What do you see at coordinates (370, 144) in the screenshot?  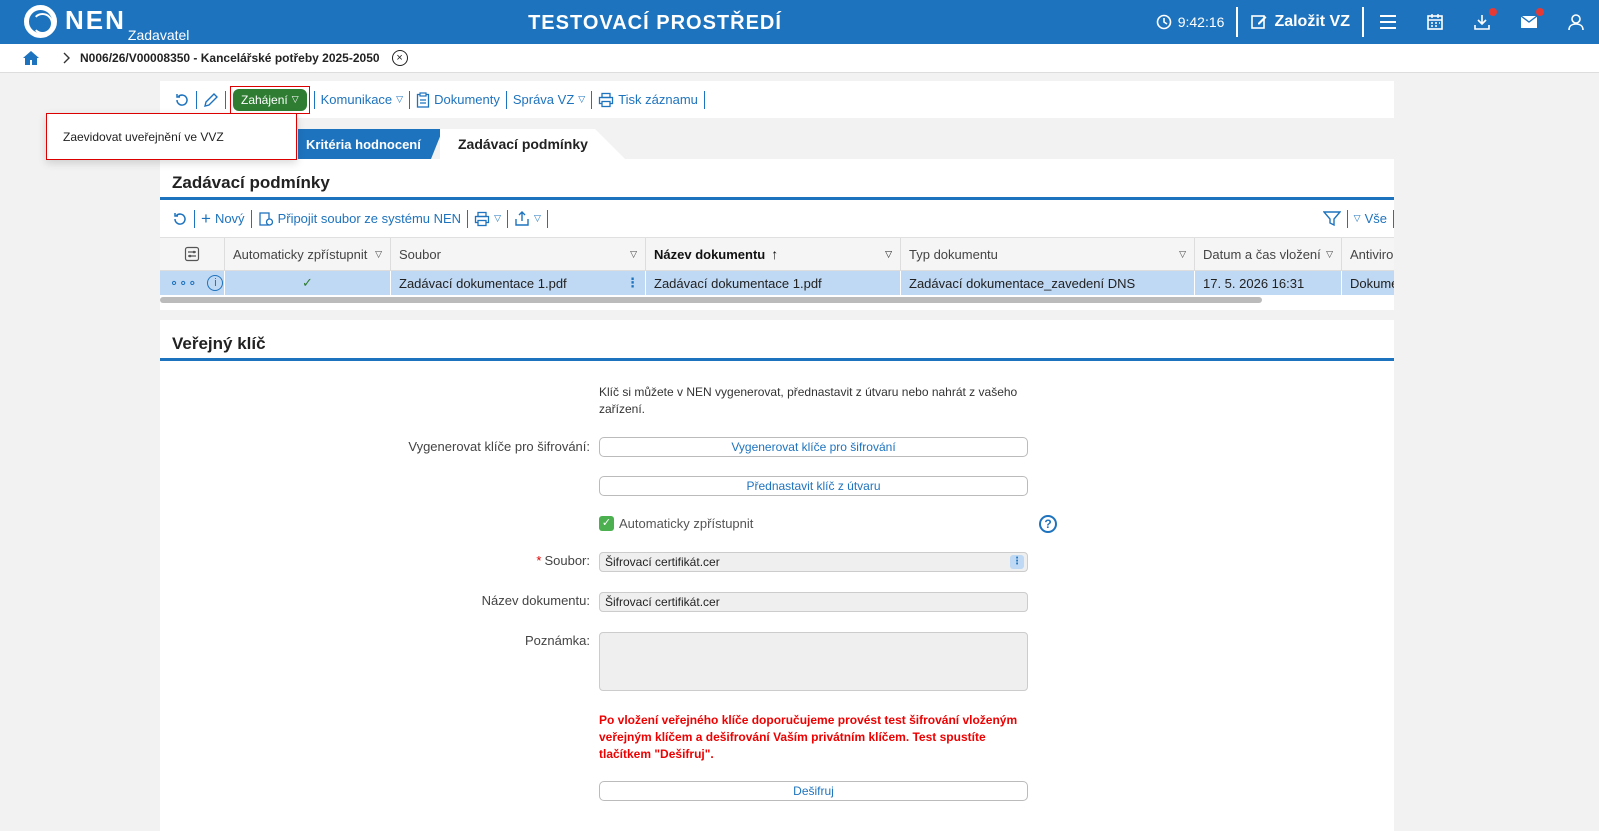 I see `tab-kriteria: Kritéria hodnocení` at bounding box center [370, 144].